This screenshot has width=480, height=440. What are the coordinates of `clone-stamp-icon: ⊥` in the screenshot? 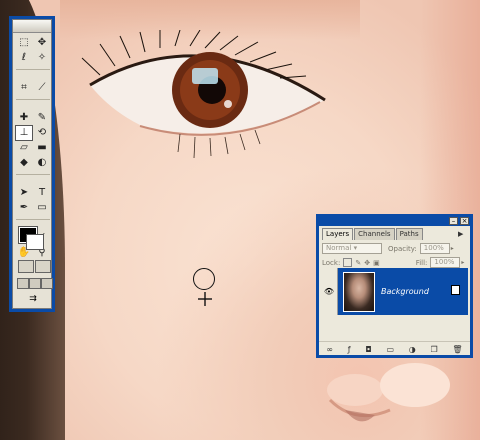 It's located at (24, 133).